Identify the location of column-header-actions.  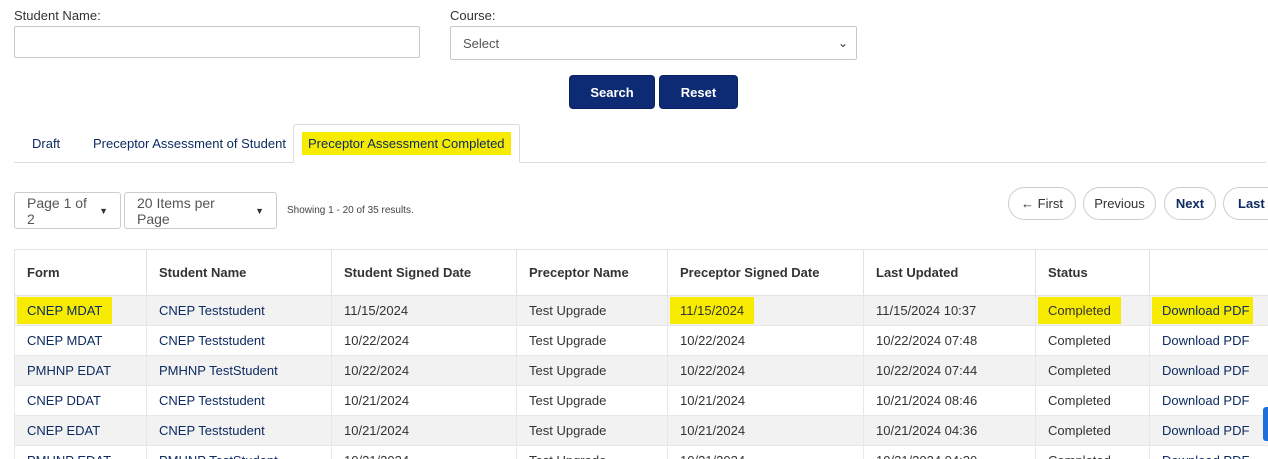
(1208, 272).